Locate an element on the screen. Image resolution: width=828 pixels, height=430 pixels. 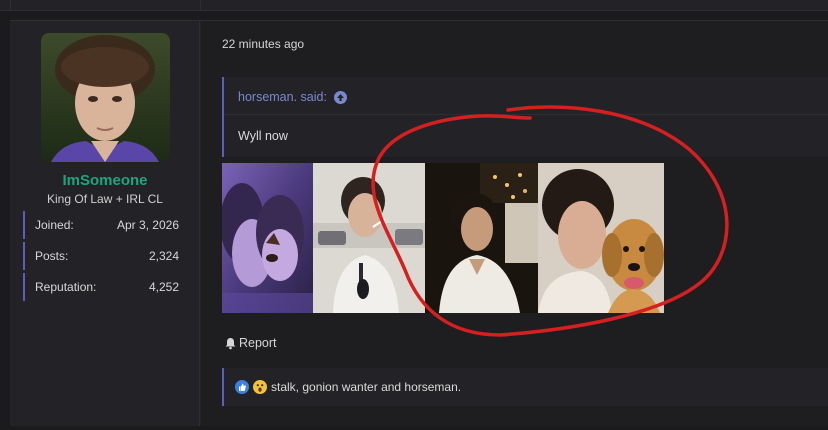
previous-post-footer is located at coordinates (414, 5).